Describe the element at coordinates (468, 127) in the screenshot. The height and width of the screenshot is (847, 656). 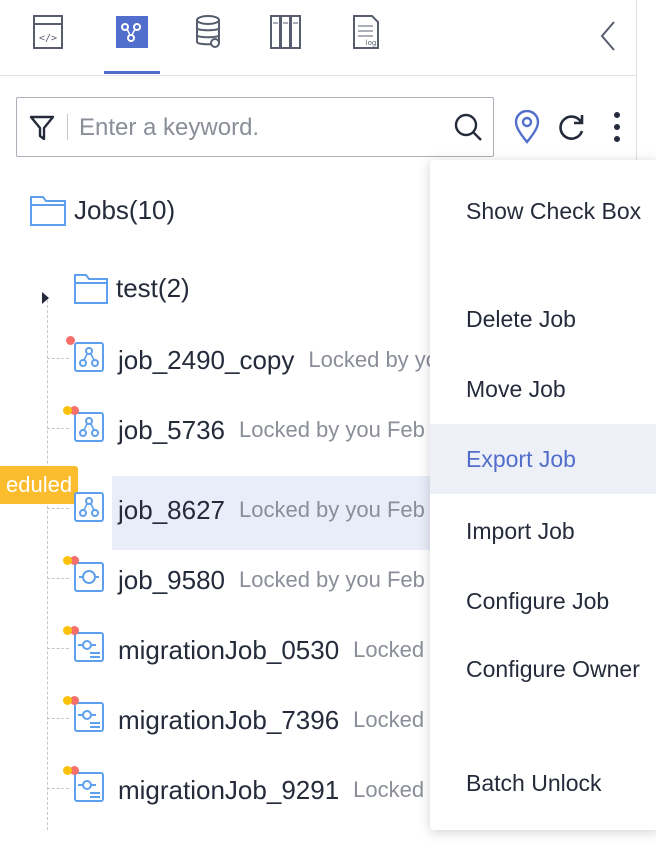
I see `search-icon` at that location.